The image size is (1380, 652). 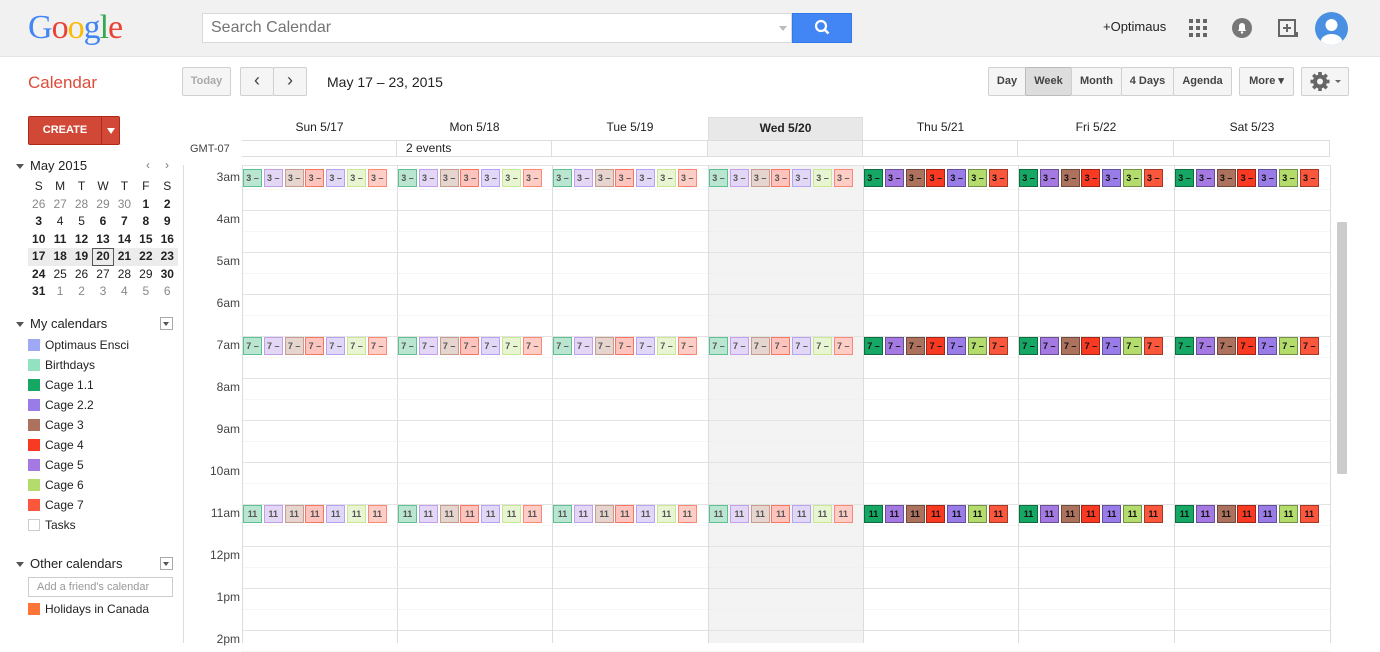 I want to click on mini-day: 7, so click(x=124, y=222).